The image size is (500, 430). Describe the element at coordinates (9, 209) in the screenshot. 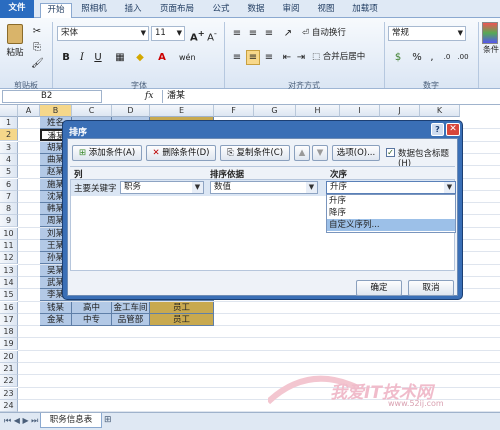

I see `row-header: 8` at that location.